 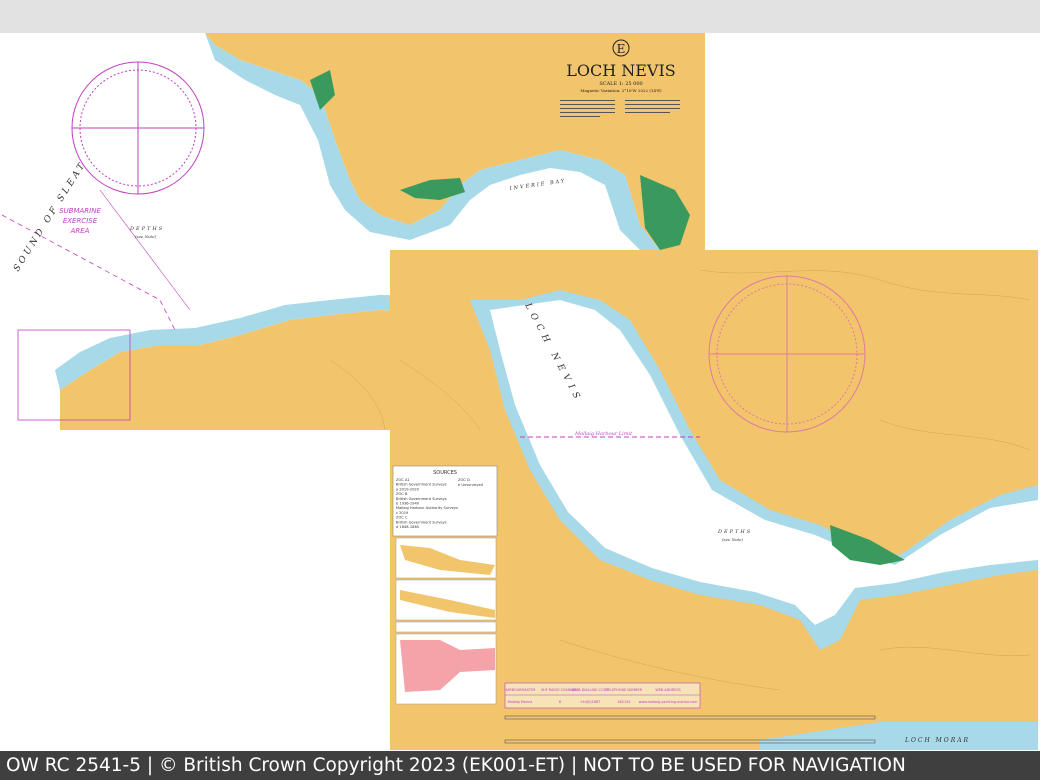 What do you see at coordinates (146, 229) in the screenshot?
I see `label-depths-1: DEPTHS` at bounding box center [146, 229].